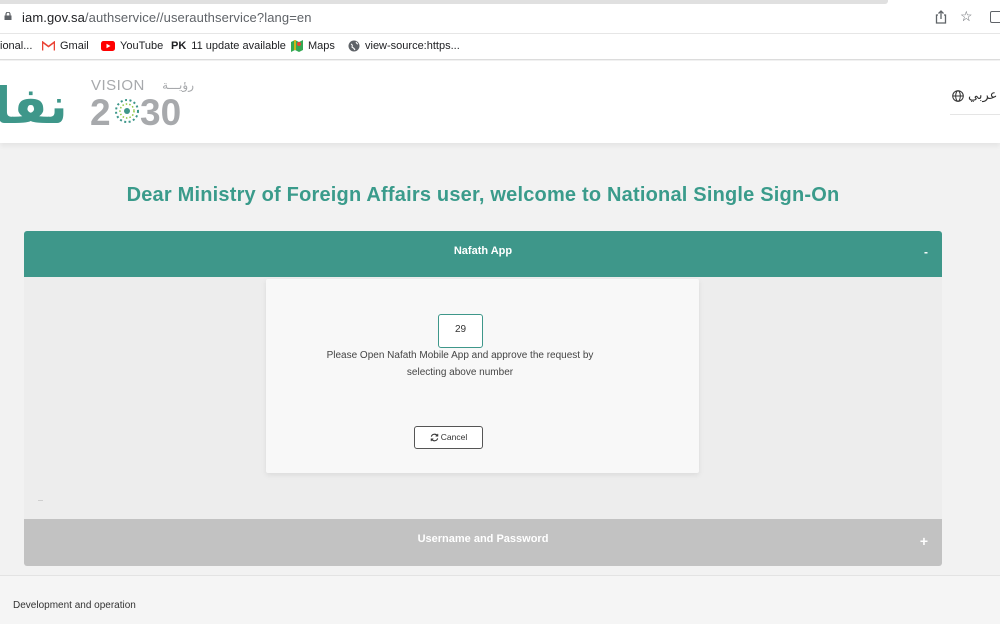  I want to click on lock-icon, so click(8, 16).